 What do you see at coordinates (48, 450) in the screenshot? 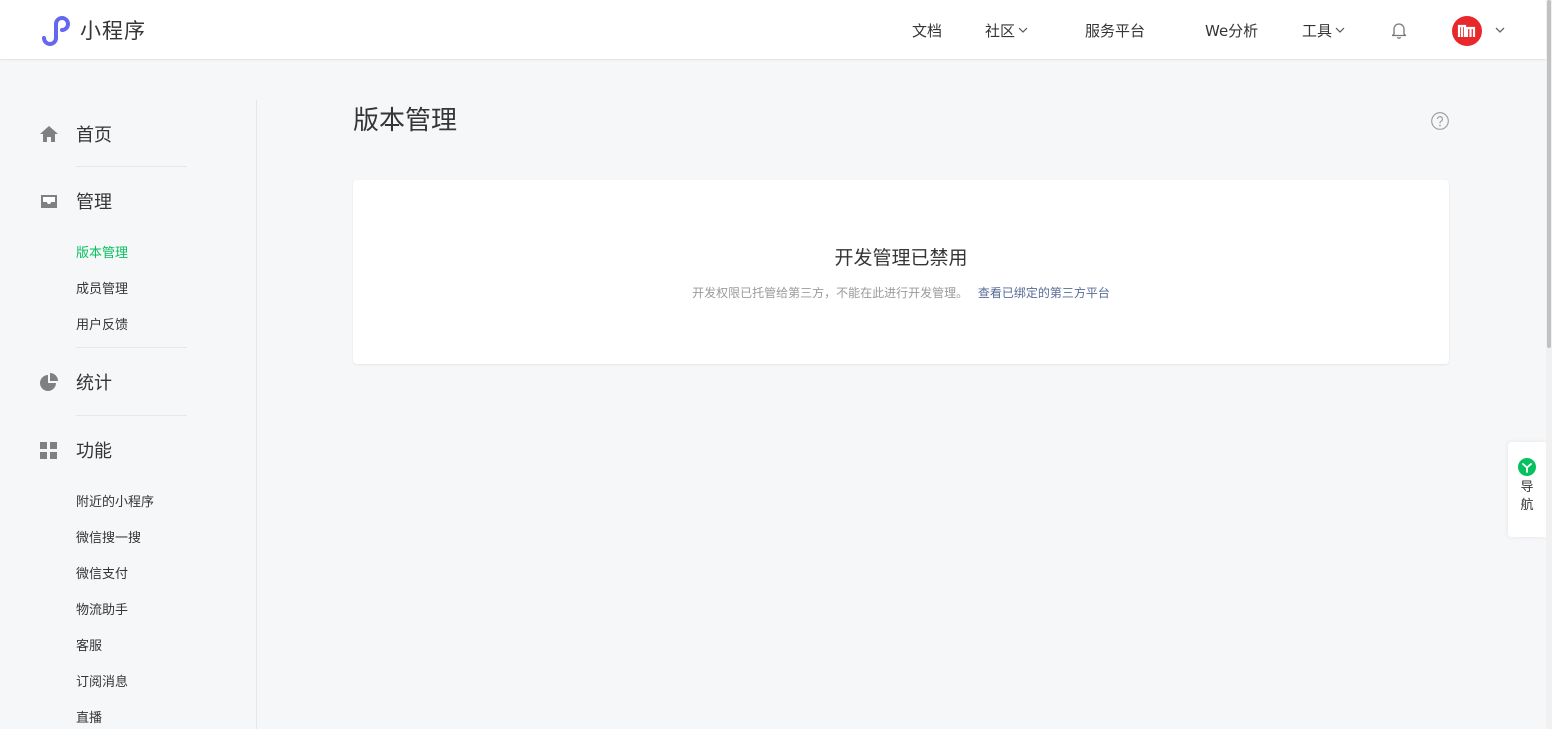
I see `grid-icon` at bounding box center [48, 450].